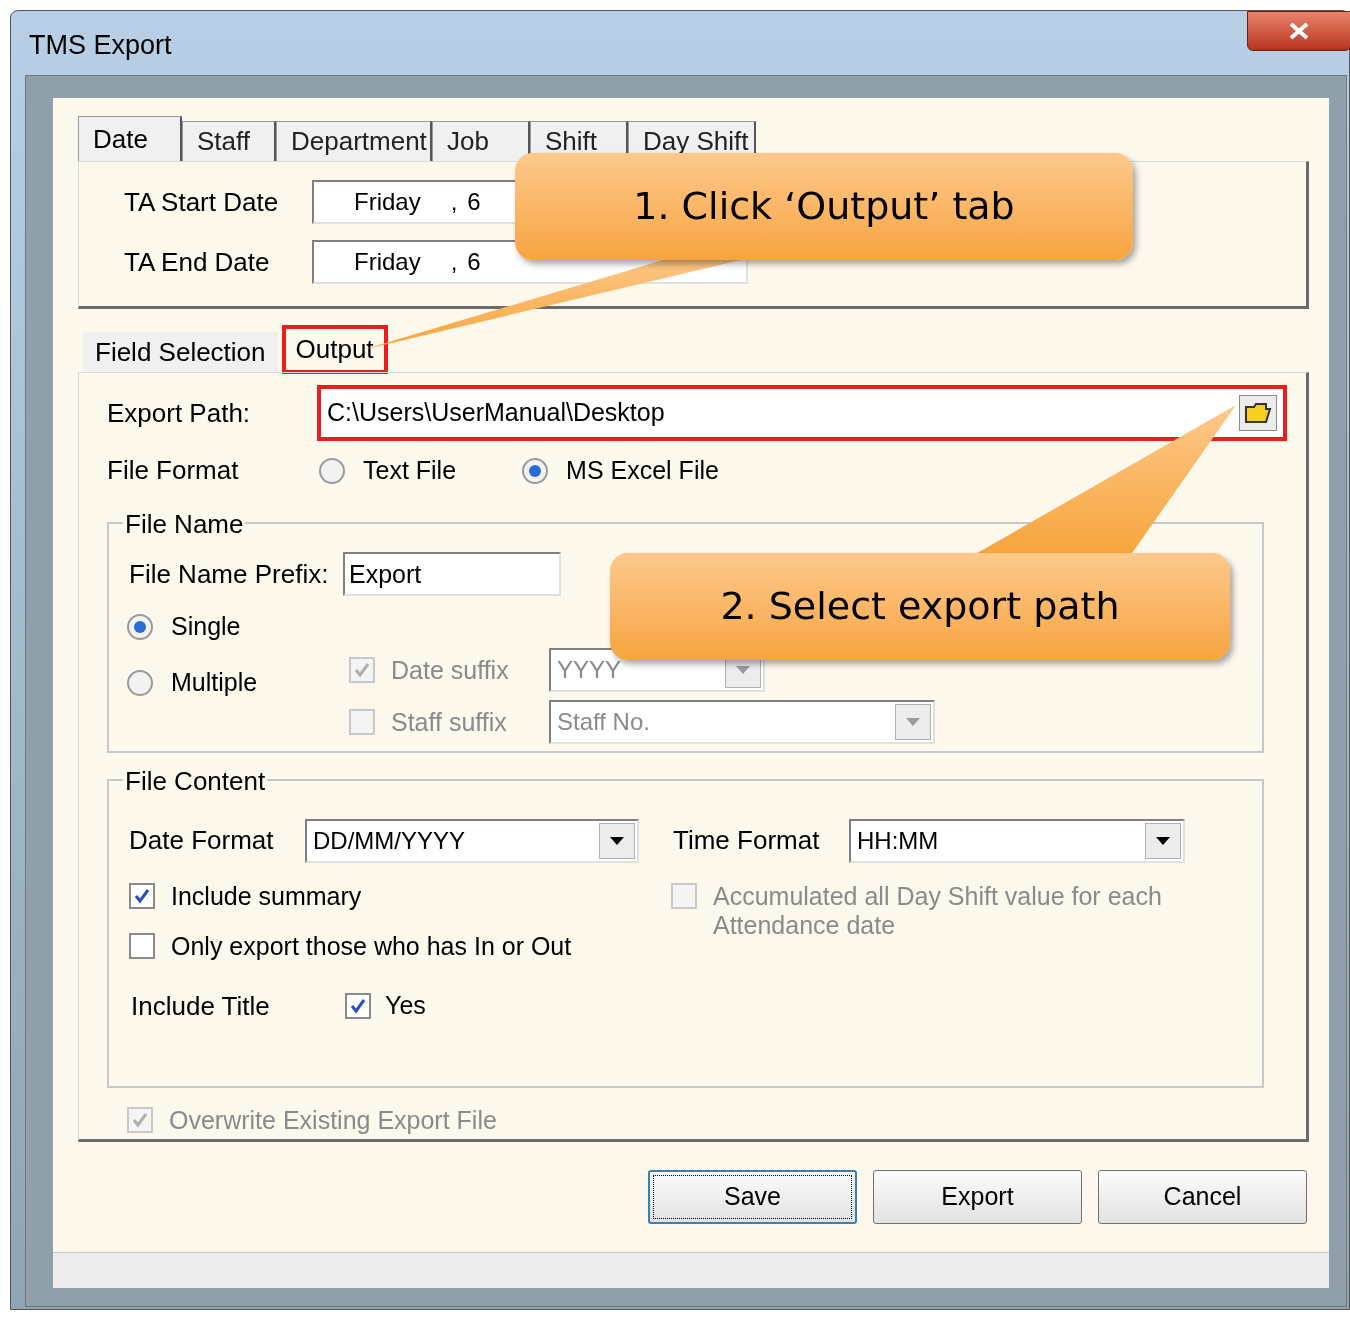  Describe the element at coordinates (197, 262) in the screenshot. I see `field-label: TA End Date` at that location.